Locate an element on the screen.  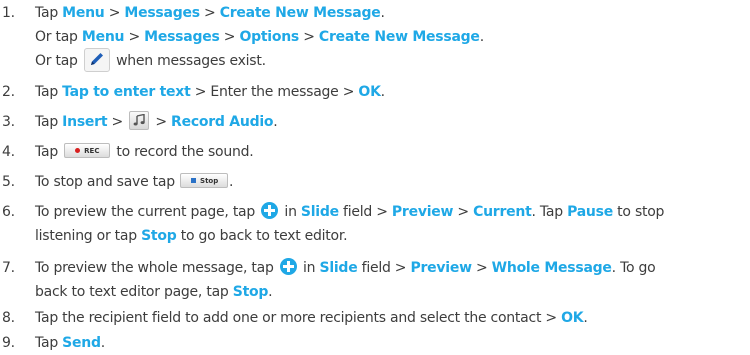
step-line: Or tap when messages exist. is located at coordinates (150, 60).